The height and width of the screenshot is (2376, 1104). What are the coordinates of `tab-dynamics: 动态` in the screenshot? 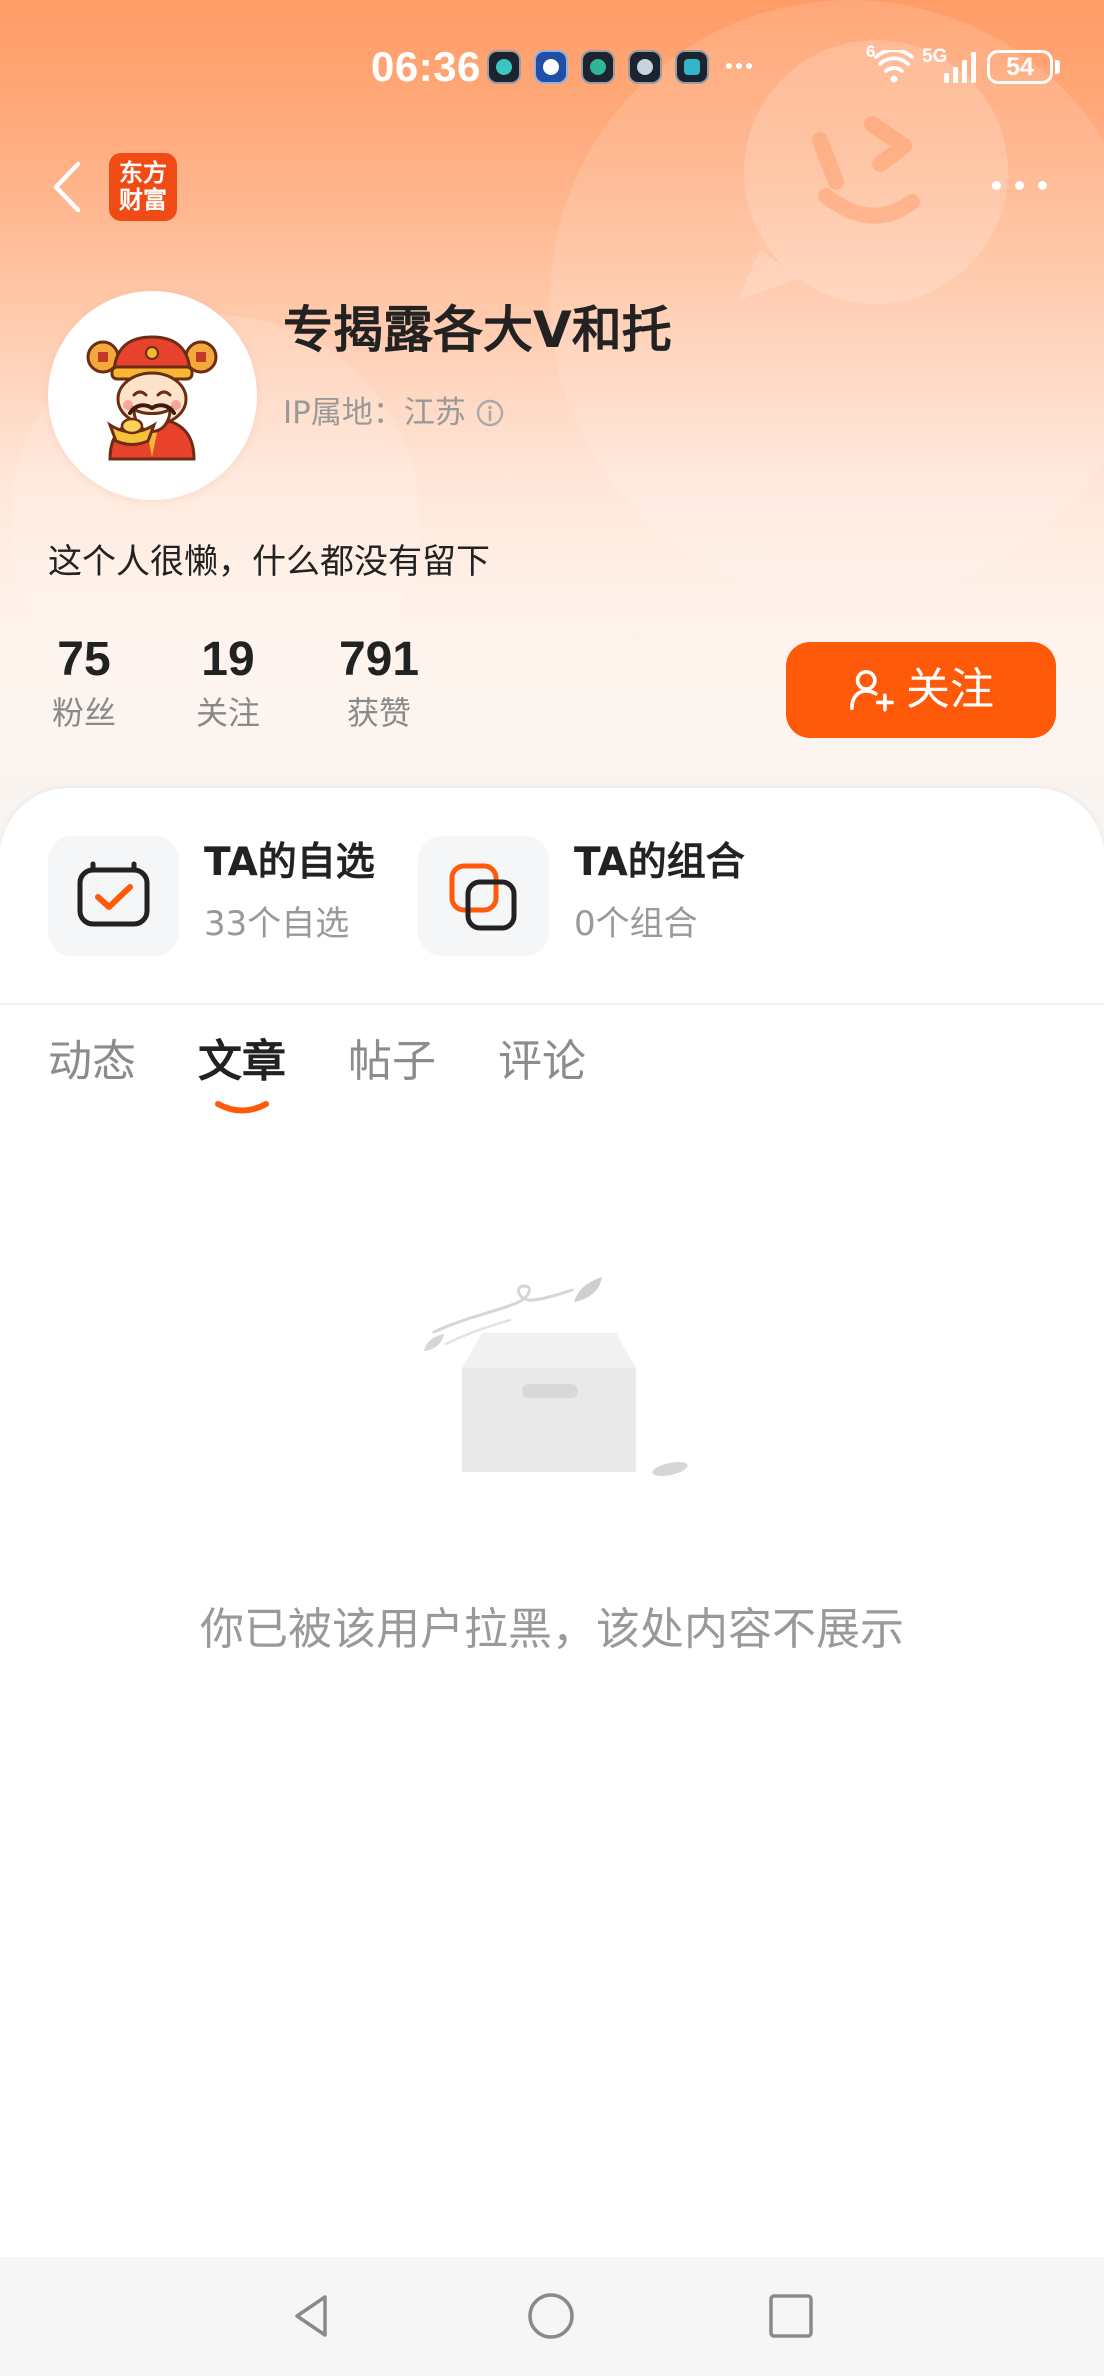 It's located at (92, 1076).